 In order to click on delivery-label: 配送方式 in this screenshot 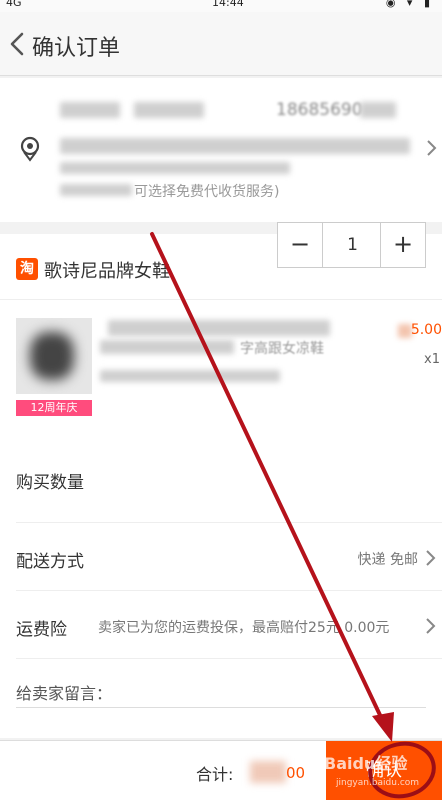, I will do `click(50, 562)`.